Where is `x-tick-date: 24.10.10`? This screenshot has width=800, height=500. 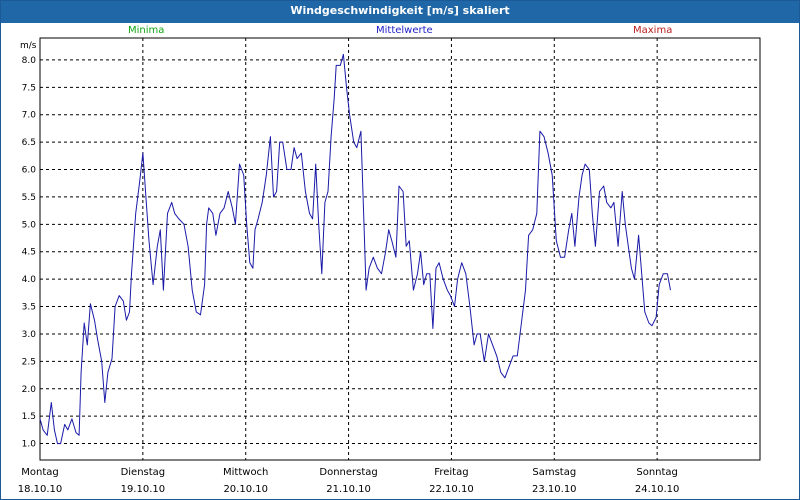 x-tick-date: 24.10.10 is located at coordinates (657, 489).